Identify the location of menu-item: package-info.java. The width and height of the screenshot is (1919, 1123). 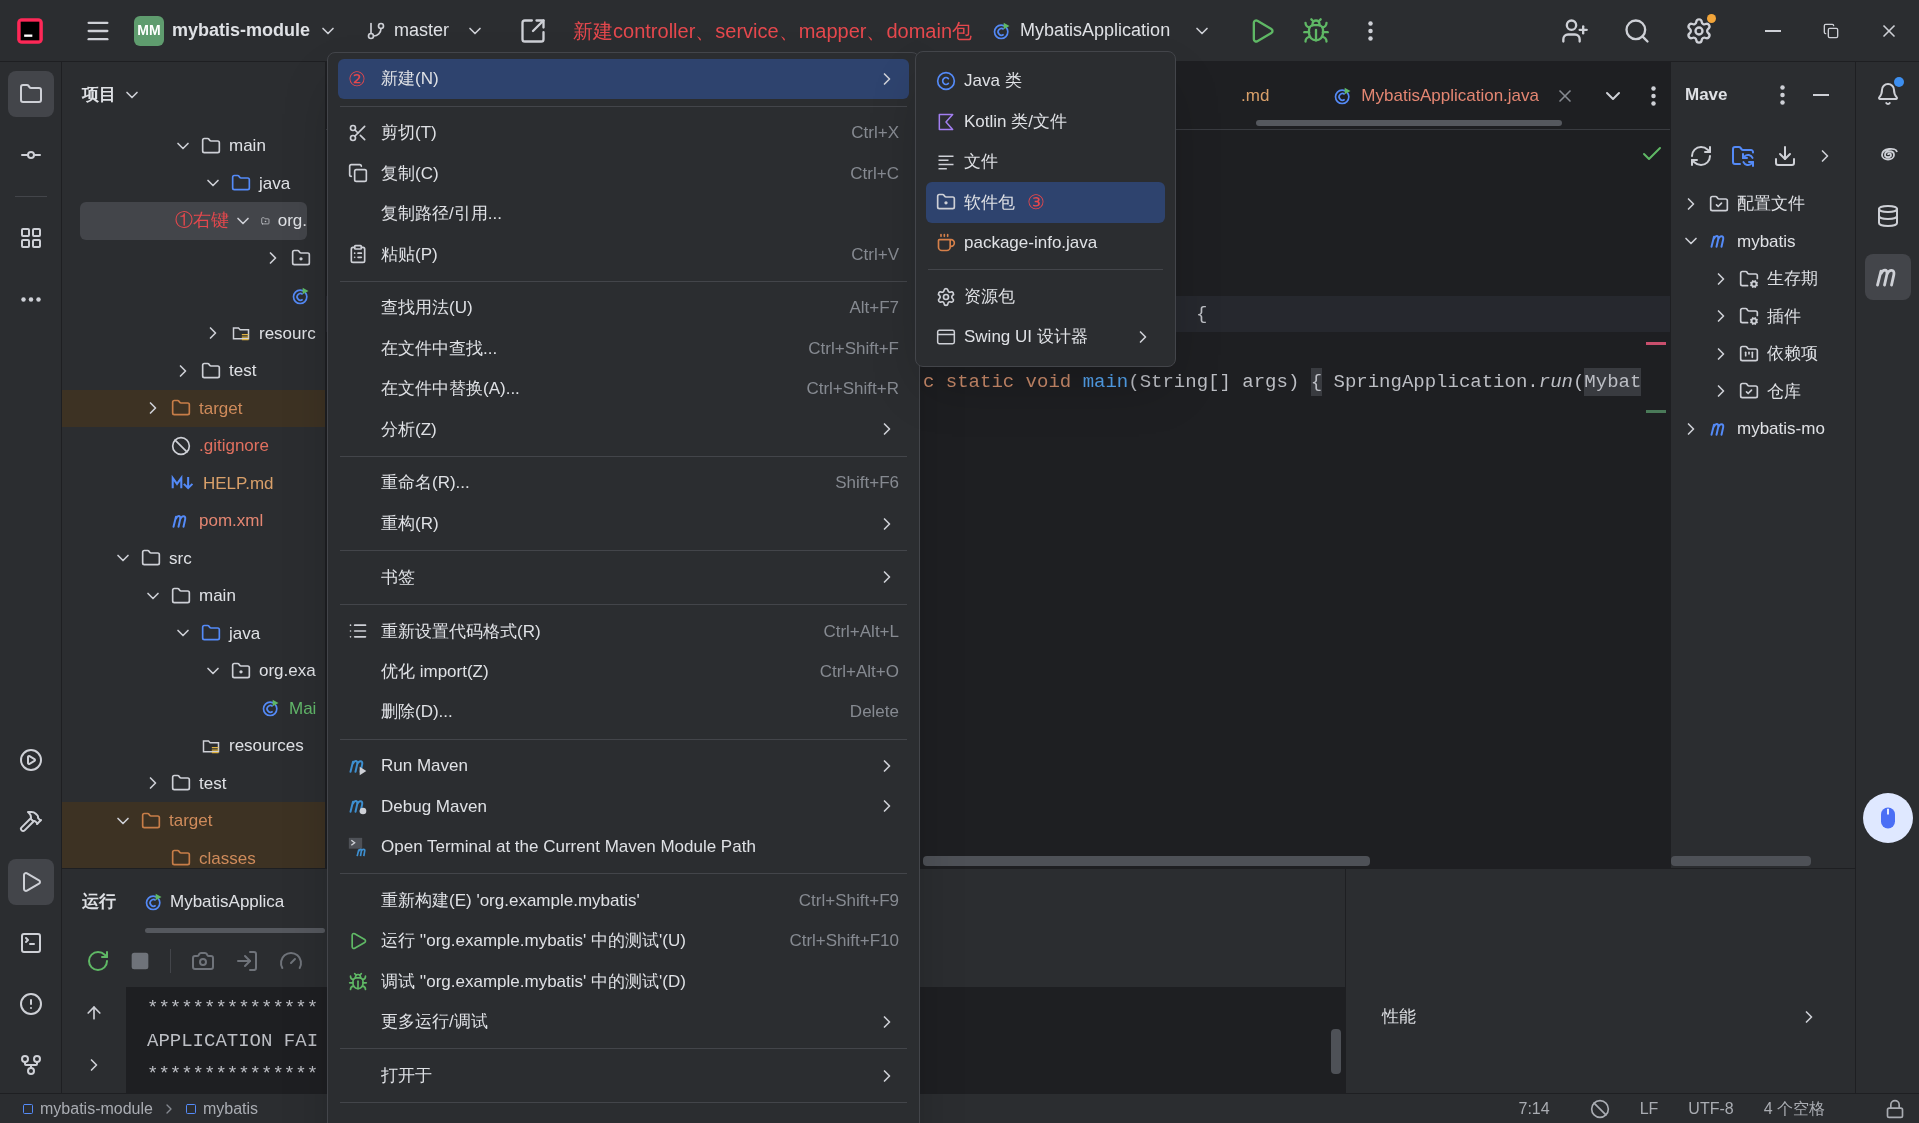
(1045, 242).